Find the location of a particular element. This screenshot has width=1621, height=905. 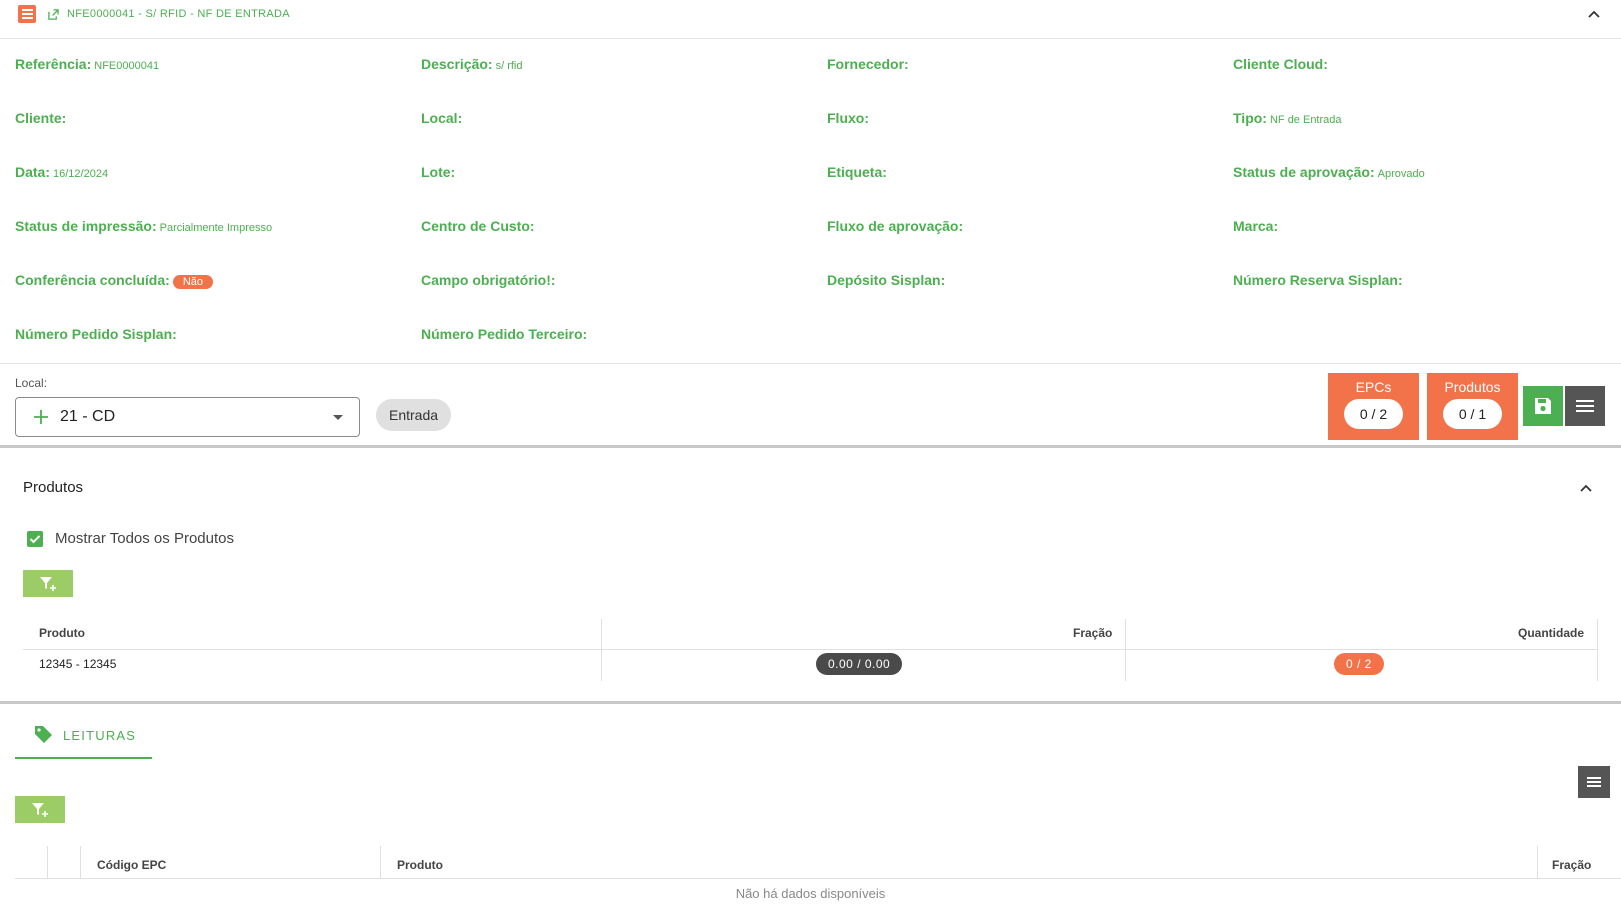

field-fornecedor: Fornecedor: is located at coordinates (868, 64).